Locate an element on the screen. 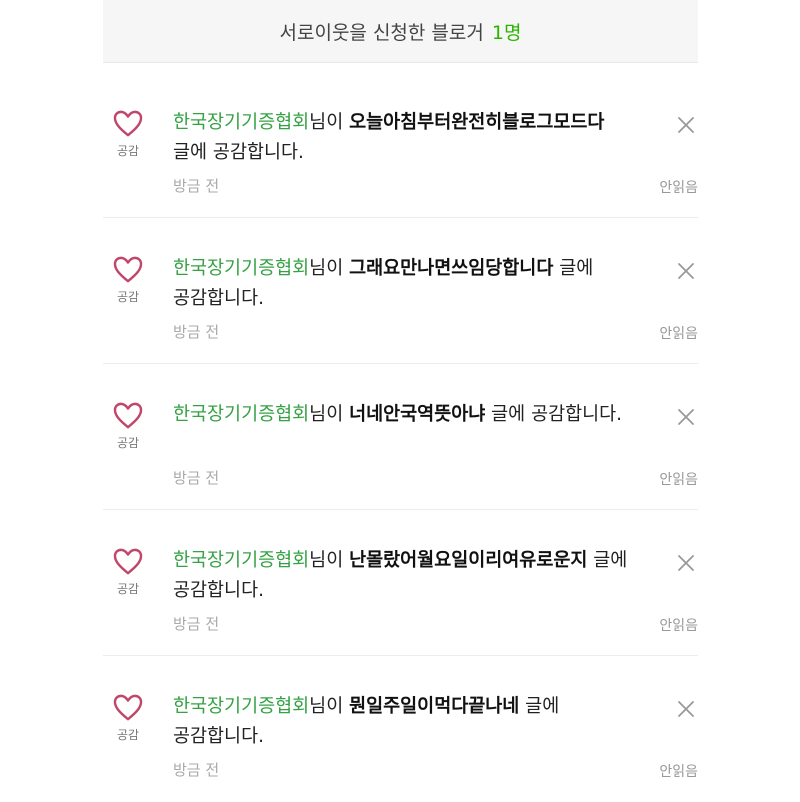  post-title: 오늘아침부터완전히블로그모드다 is located at coordinates (476, 122).